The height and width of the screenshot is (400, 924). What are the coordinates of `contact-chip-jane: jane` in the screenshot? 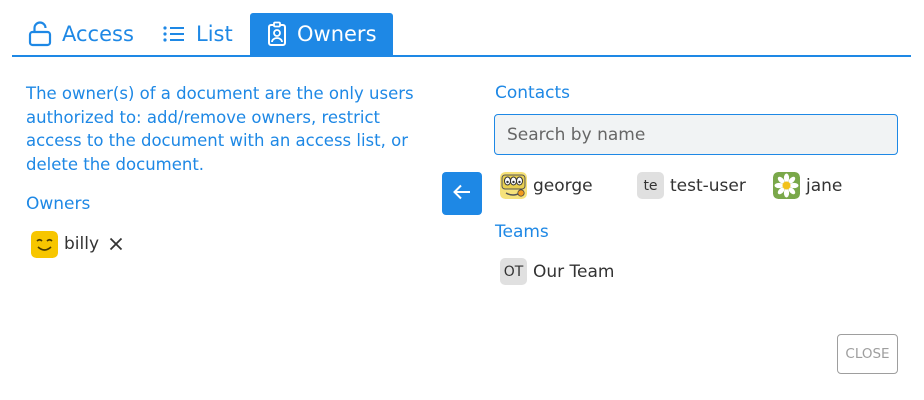 It's located at (807, 185).